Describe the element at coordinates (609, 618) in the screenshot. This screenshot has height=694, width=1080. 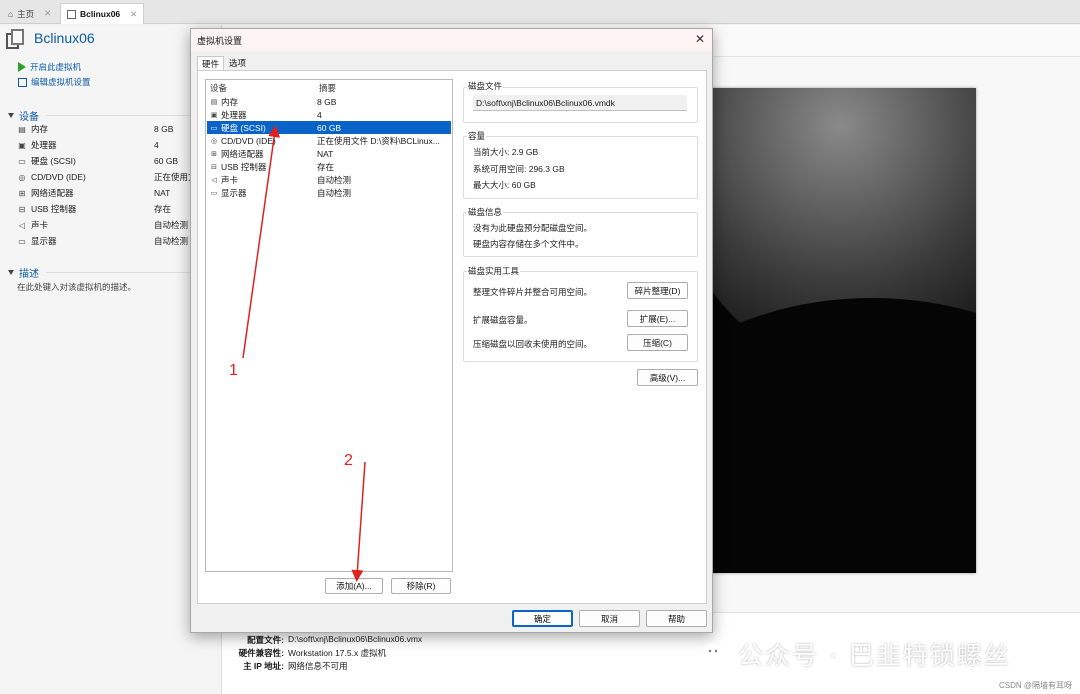
I see `cancel-button: 取消` at that location.